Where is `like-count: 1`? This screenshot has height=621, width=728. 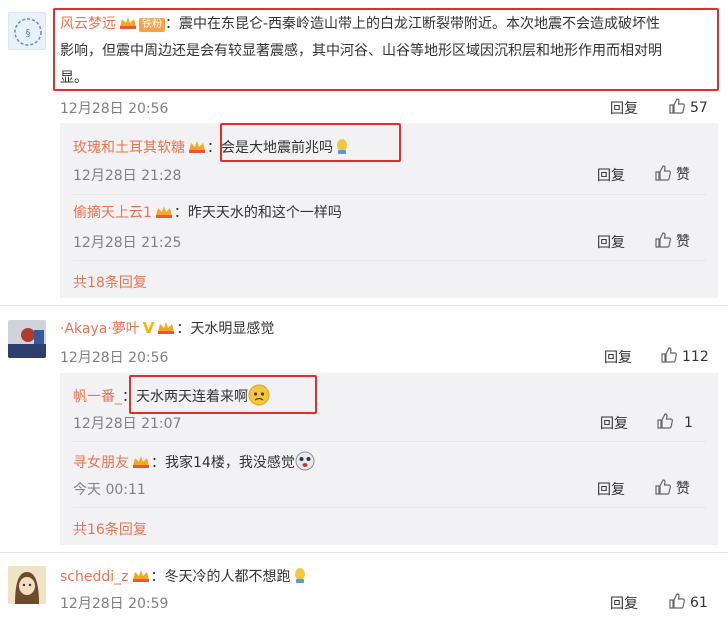 like-count: 1 is located at coordinates (688, 423).